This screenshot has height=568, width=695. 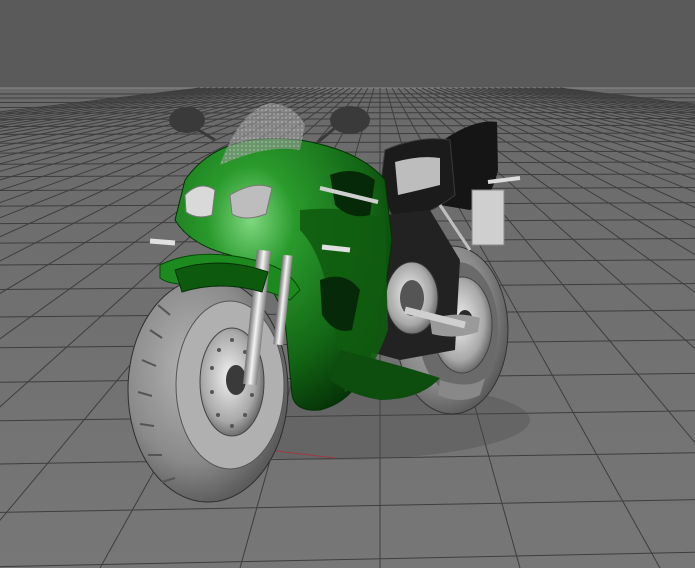 I want to click on front-hub, so click(x=236, y=380).